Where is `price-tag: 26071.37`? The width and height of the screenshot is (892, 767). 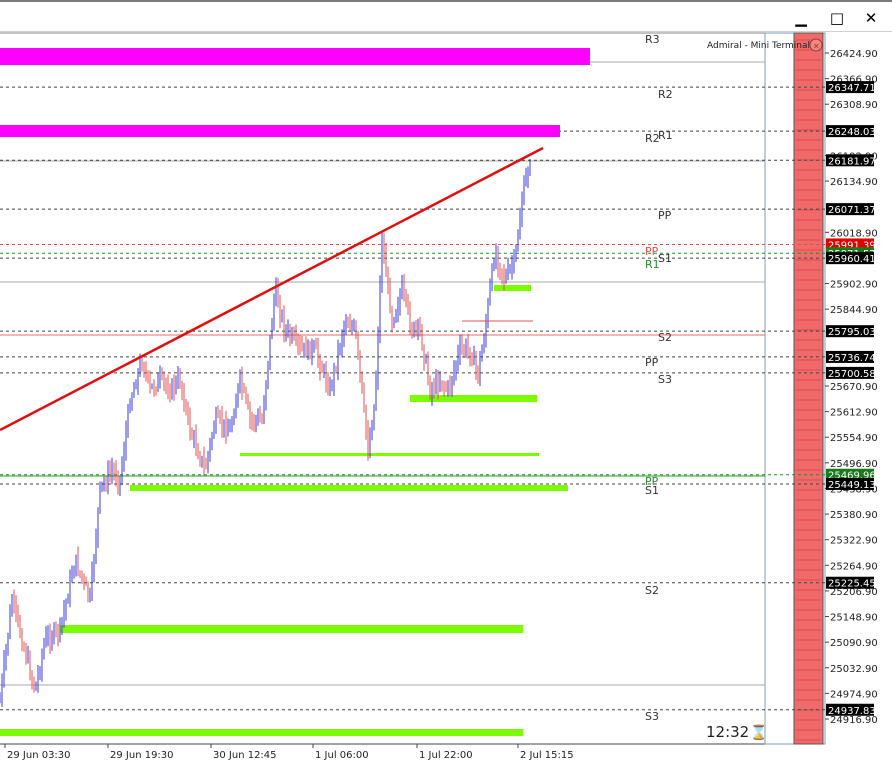 price-tag: 26071.37 is located at coordinates (852, 210).